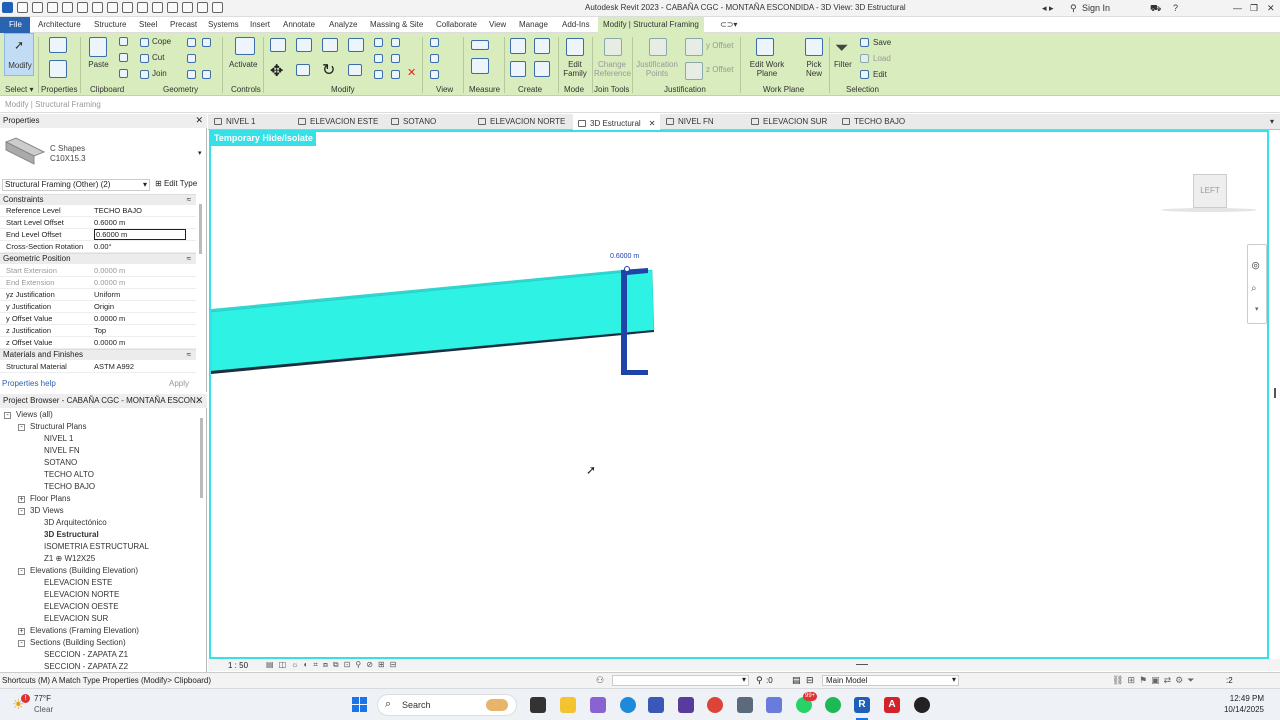 The height and width of the screenshot is (720, 1280). I want to click on spotify-icon, so click(833, 705).